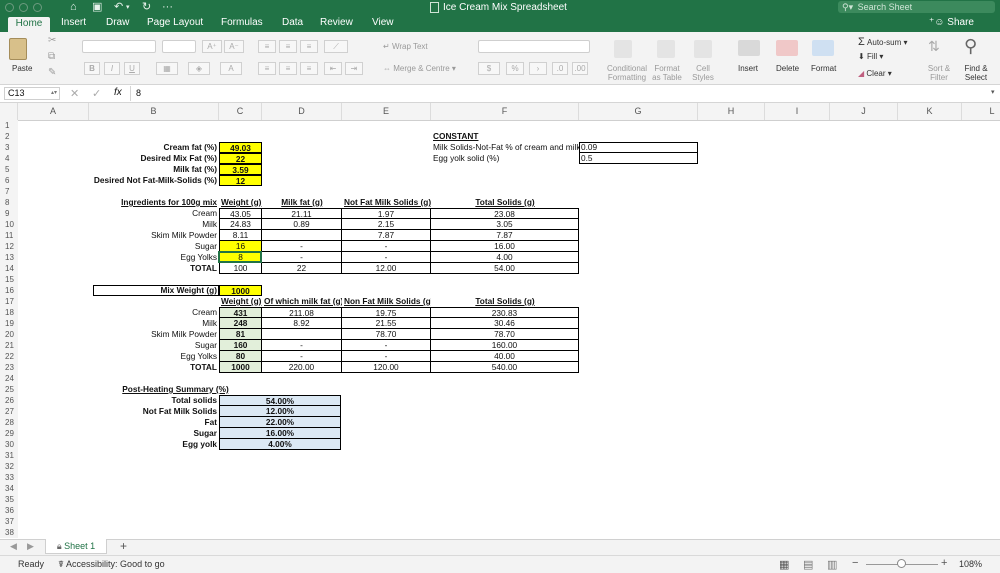 The image size is (1000, 573). What do you see at coordinates (123, 546) in the screenshot?
I see `add-sheet-button: +` at bounding box center [123, 546].